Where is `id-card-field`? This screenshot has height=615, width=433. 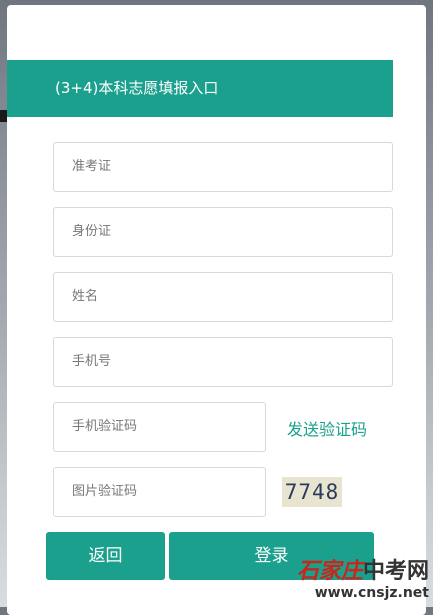 id-card-field is located at coordinates (223, 232).